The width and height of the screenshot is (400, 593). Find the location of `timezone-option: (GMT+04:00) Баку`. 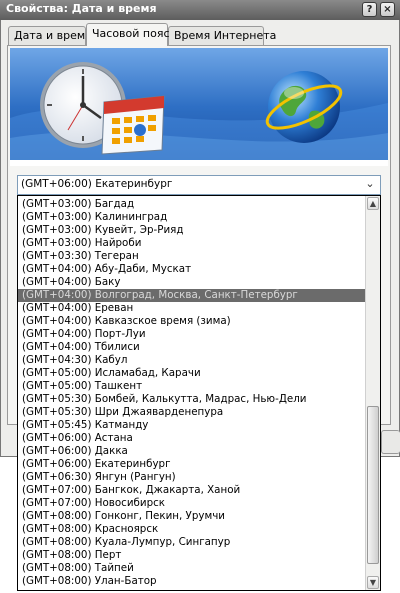

timezone-option: (GMT+04:00) Баку is located at coordinates (192, 282).